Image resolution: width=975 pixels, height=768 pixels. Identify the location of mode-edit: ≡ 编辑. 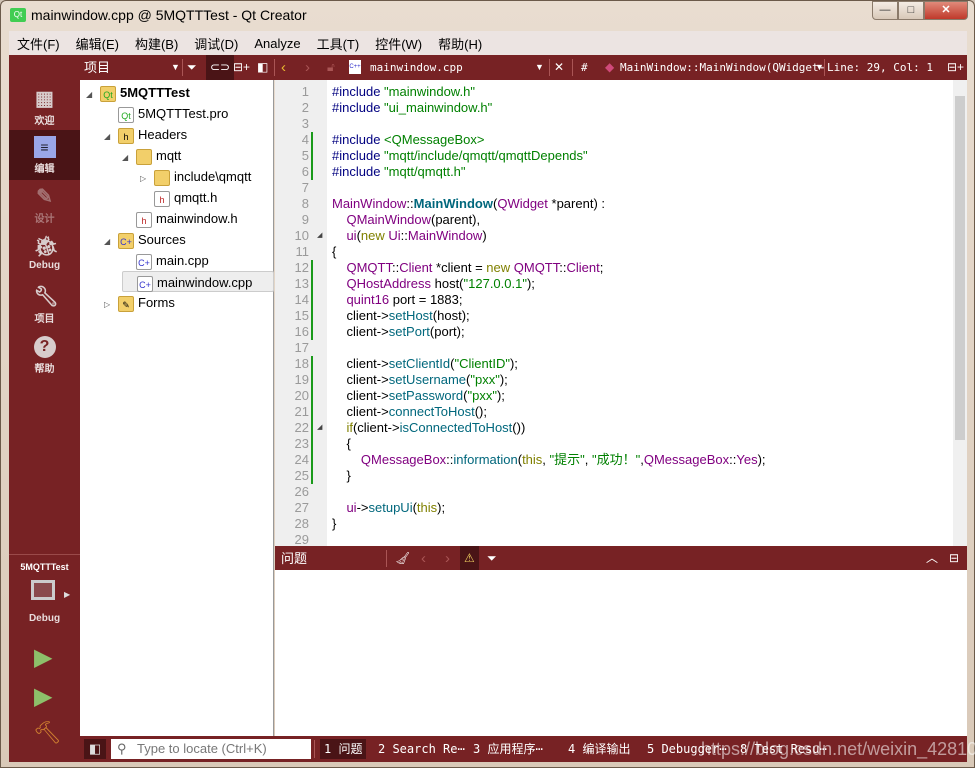
(44, 155).